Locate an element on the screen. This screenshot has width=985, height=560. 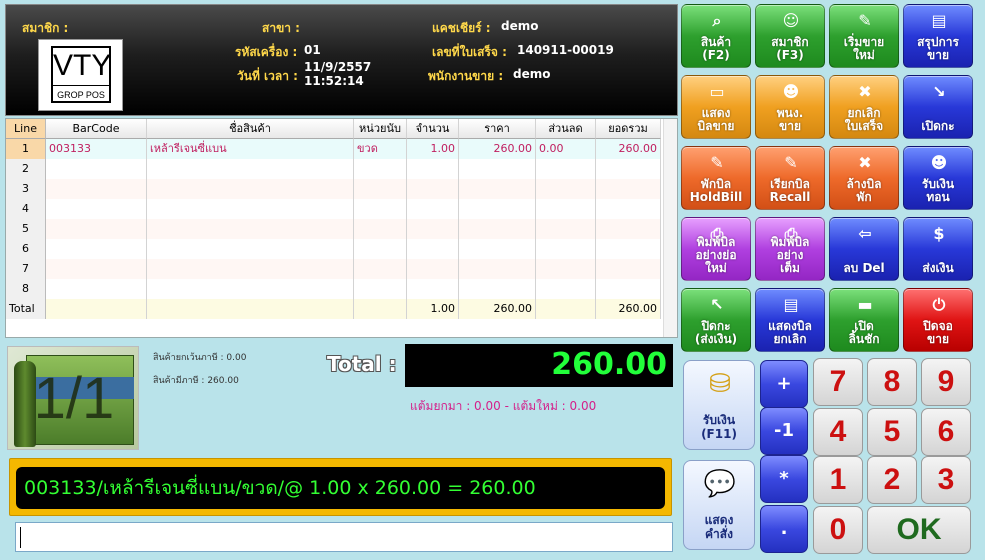
cancelled-bill-button: ▤ แสดงบิล ยกเลิก is located at coordinates (790, 320).